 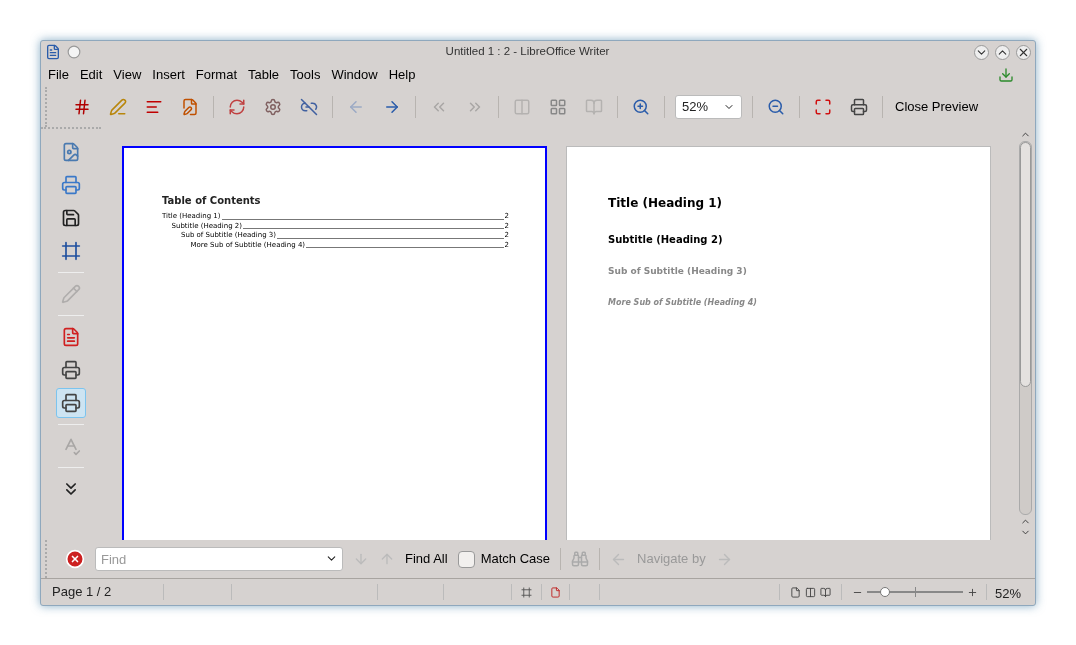 I want to click on navigate-by-label: Navigate by, so click(x=671, y=559).